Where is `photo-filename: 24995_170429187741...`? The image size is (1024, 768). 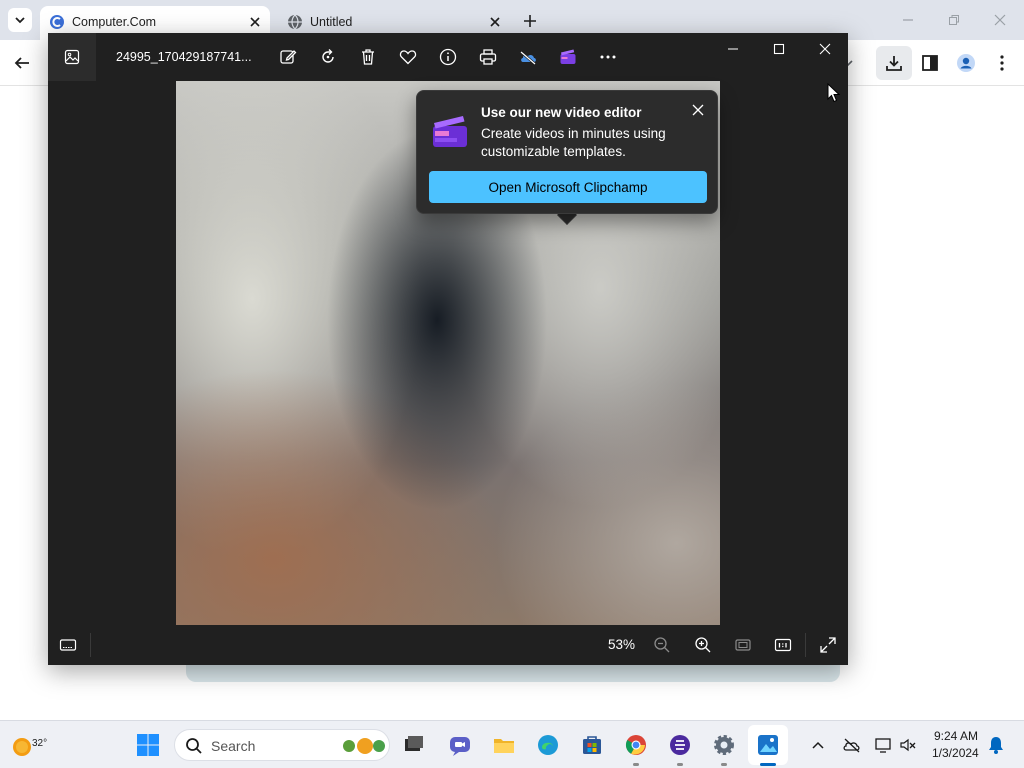 photo-filename: 24995_170429187741... is located at coordinates (184, 57).